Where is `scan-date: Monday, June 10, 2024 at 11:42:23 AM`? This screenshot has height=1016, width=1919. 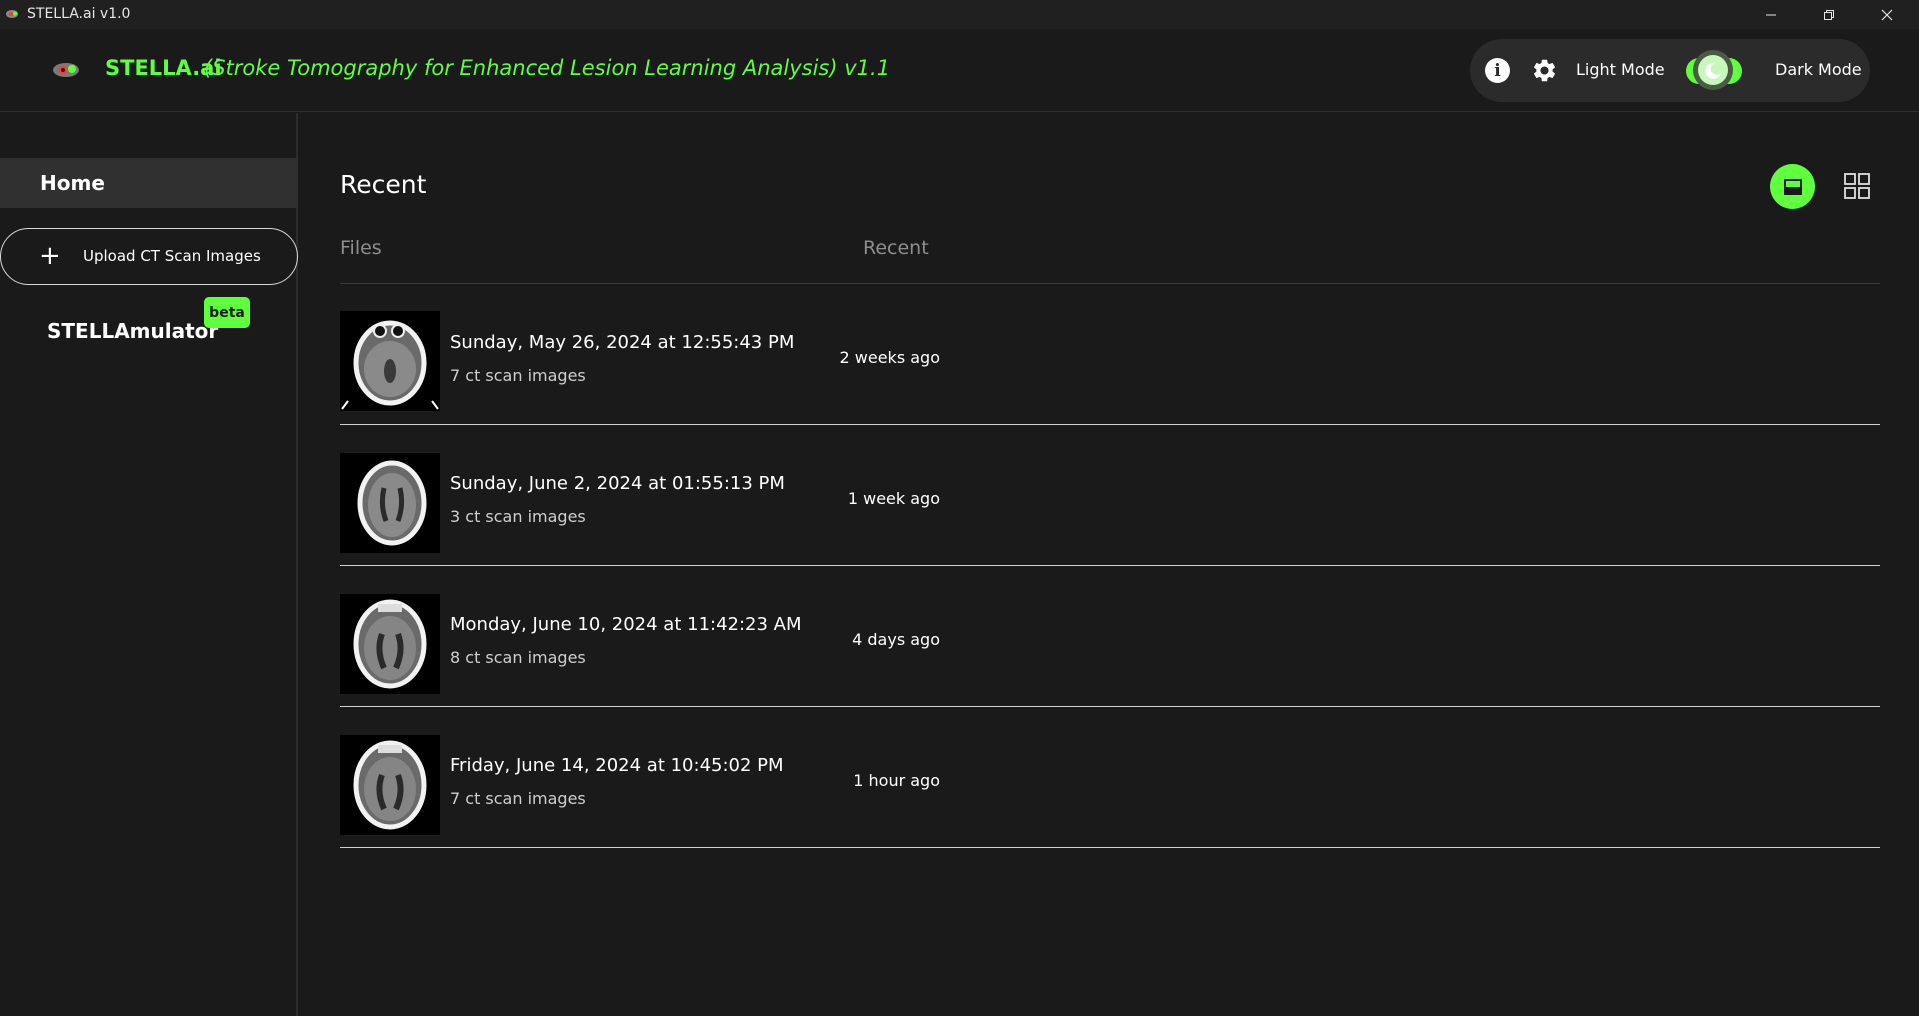
scan-date: Monday, June 10, 2024 at 11:42:23 AM is located at coordinates (626, 624).